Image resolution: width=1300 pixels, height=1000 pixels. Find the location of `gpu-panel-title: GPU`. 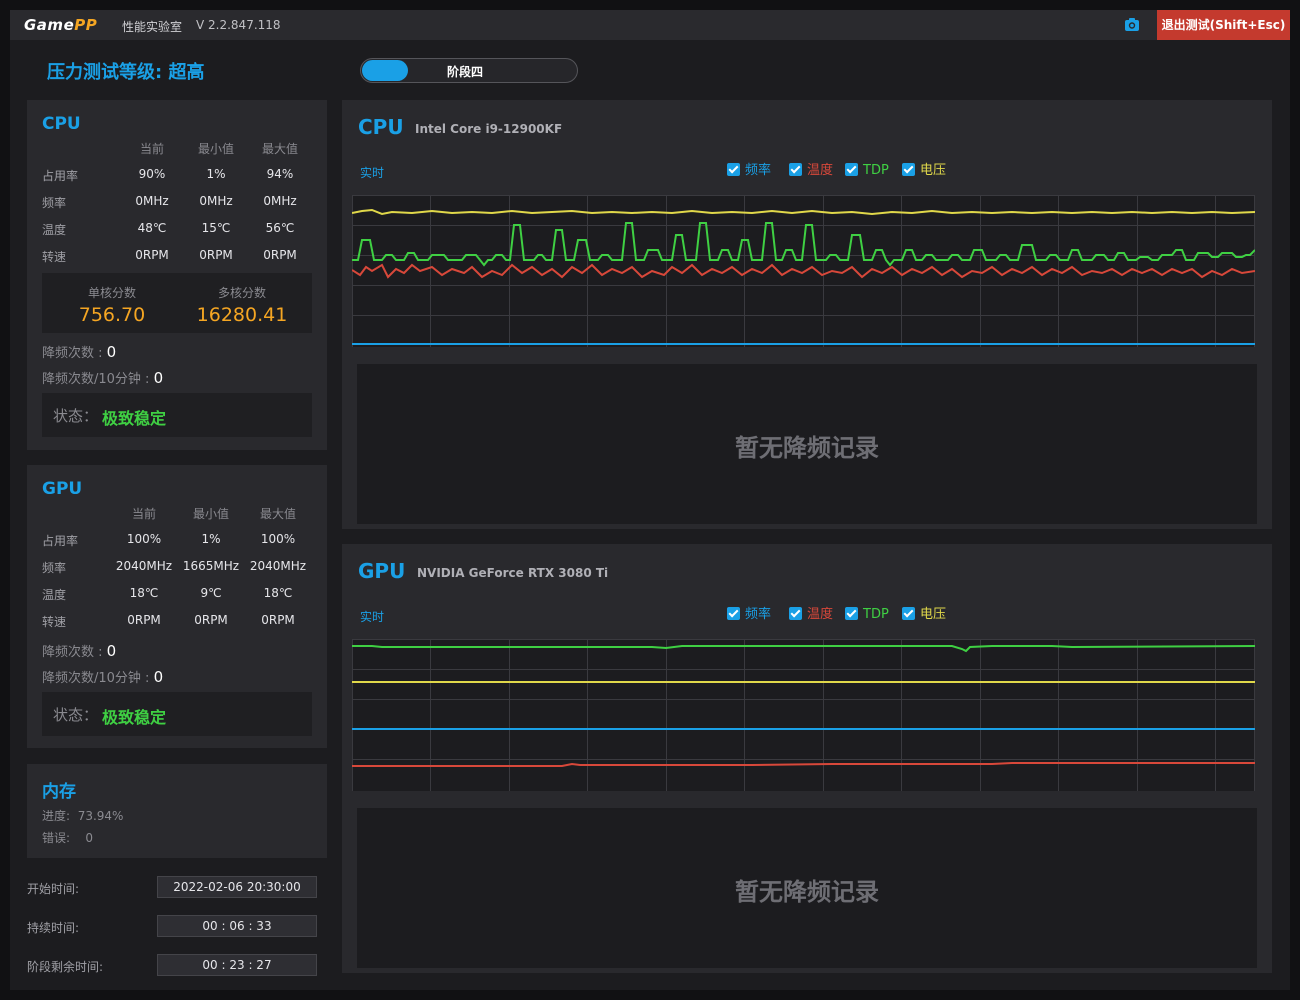

gpu-panel-title: GPU is located at coordinates (62, 489).